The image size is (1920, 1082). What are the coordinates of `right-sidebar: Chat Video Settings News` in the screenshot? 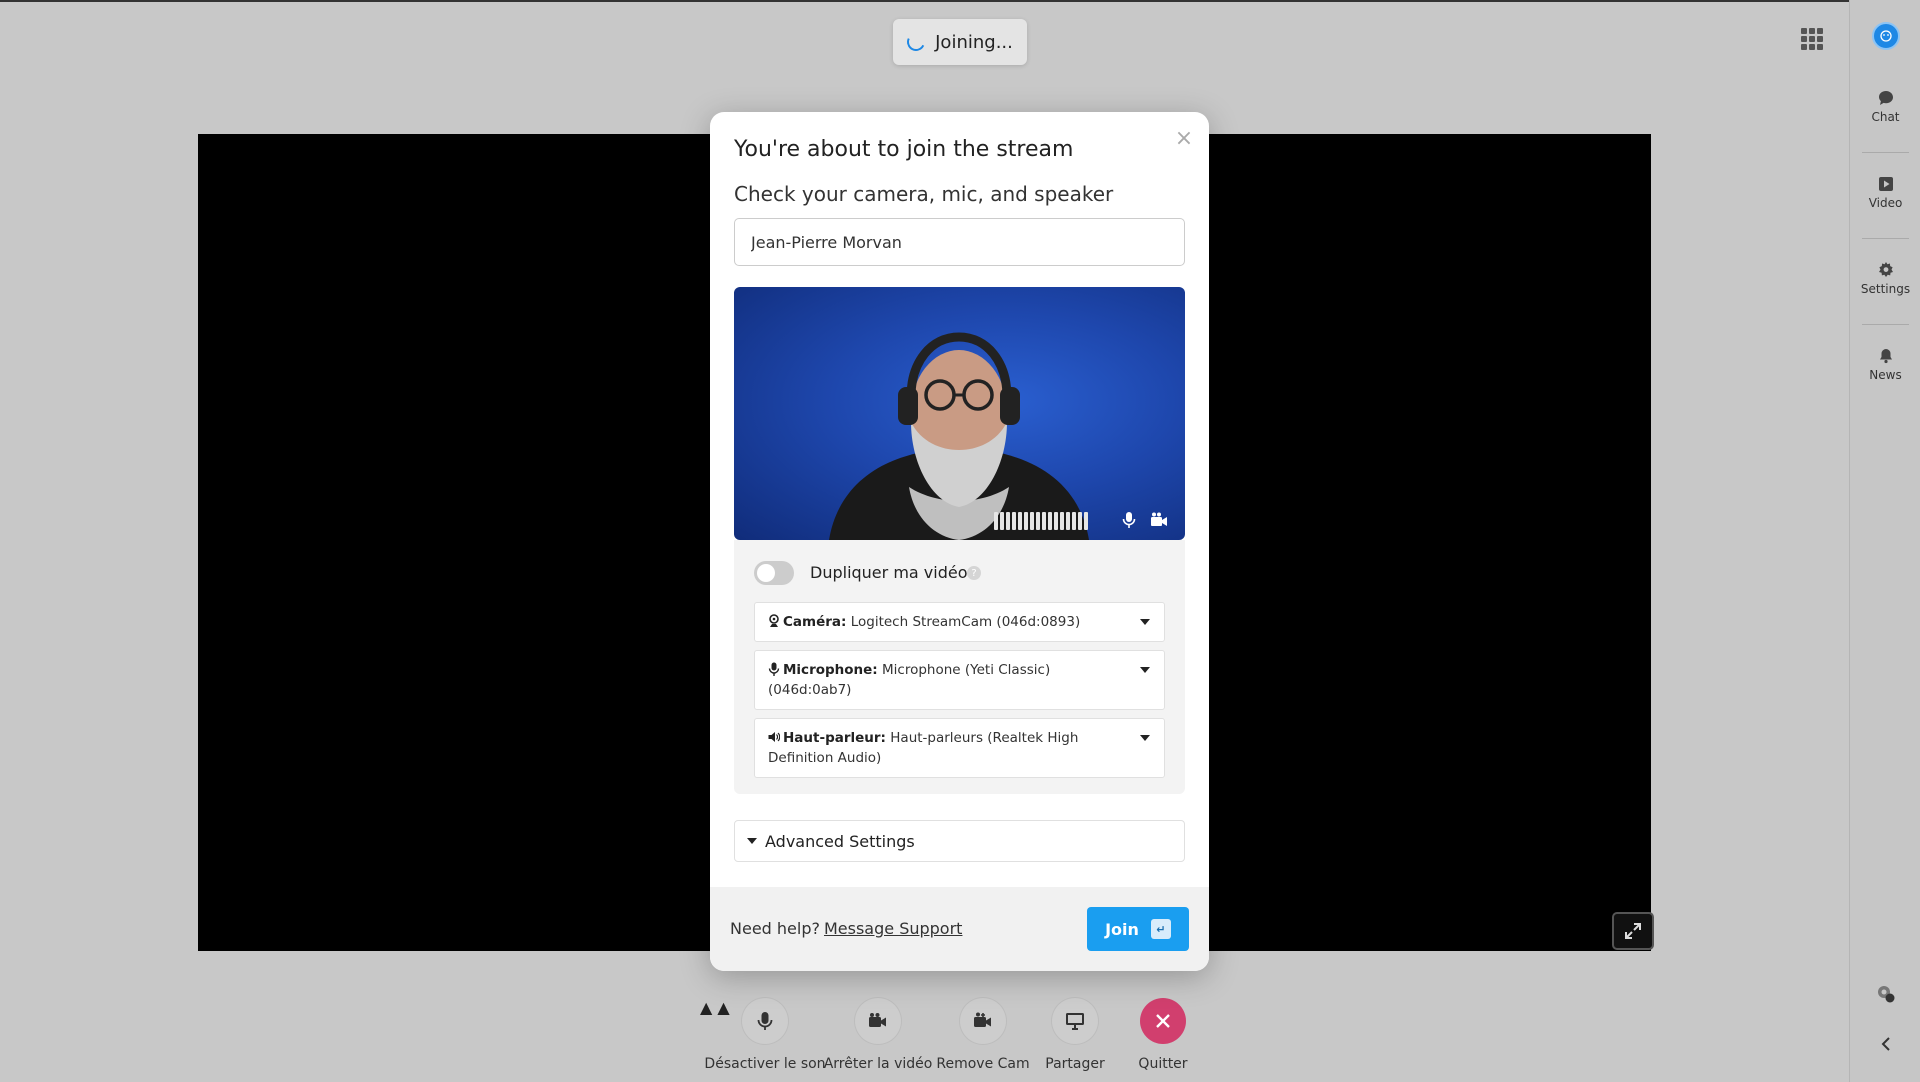 It's located at (1884, 541).